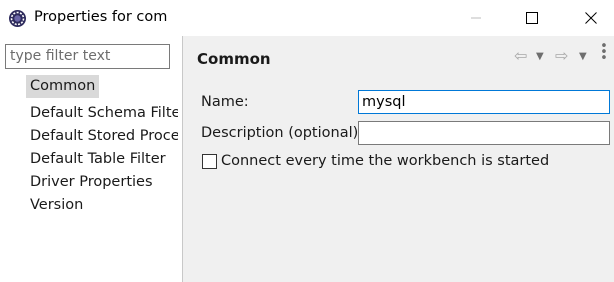  I want to click on minimize-icon, so click(476, 18).